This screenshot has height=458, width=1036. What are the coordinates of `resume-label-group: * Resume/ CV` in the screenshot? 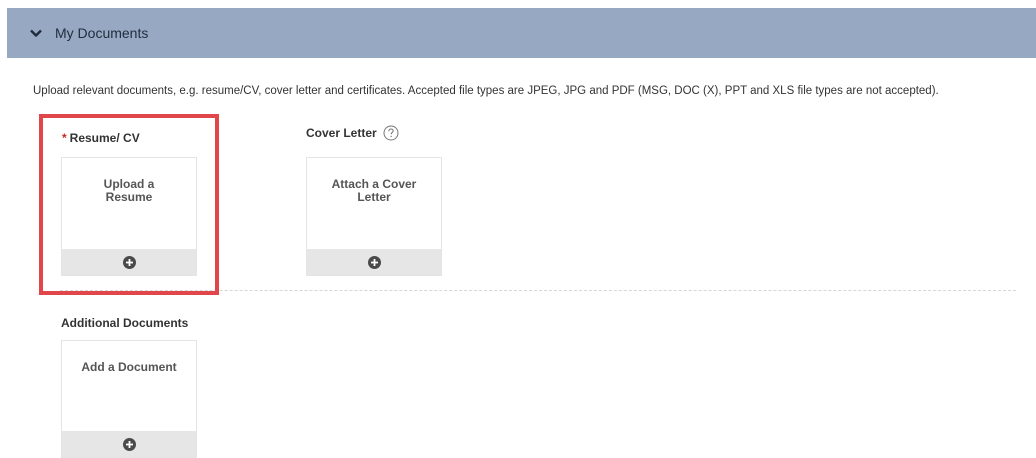 It's located at (101, 138).